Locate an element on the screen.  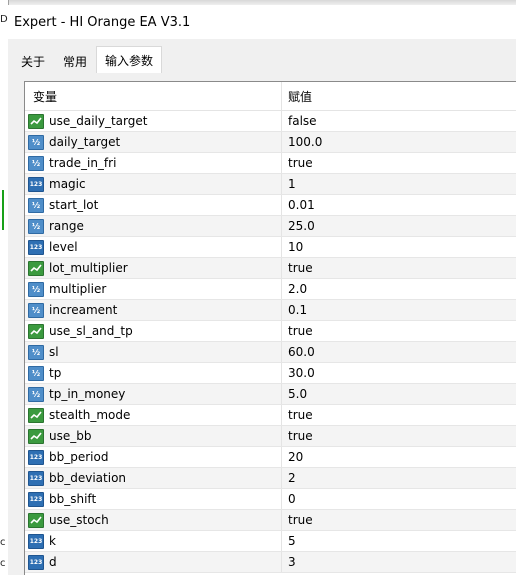
table-row: 123 bb_period 20 is located at coordinates (270, 457).